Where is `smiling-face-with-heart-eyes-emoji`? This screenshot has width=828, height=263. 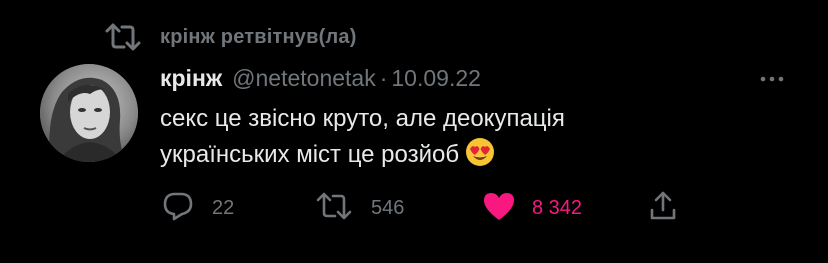
smiling-face-with-heart-eyes-emoji is located at coordinates (480, 157).